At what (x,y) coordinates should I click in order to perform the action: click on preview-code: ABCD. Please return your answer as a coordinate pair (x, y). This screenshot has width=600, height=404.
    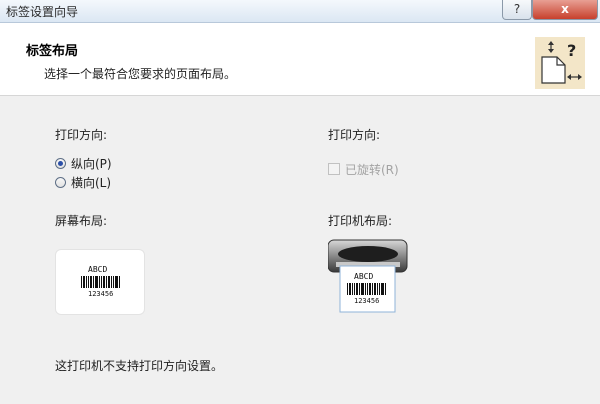
    Looking at the image, I should click on (98, 269).